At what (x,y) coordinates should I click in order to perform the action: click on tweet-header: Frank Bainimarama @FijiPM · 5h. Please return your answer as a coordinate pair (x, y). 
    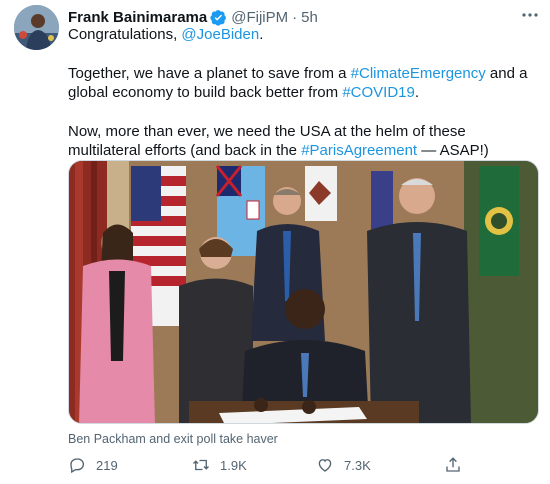
    Looking at the image, I should click on (304, 17).